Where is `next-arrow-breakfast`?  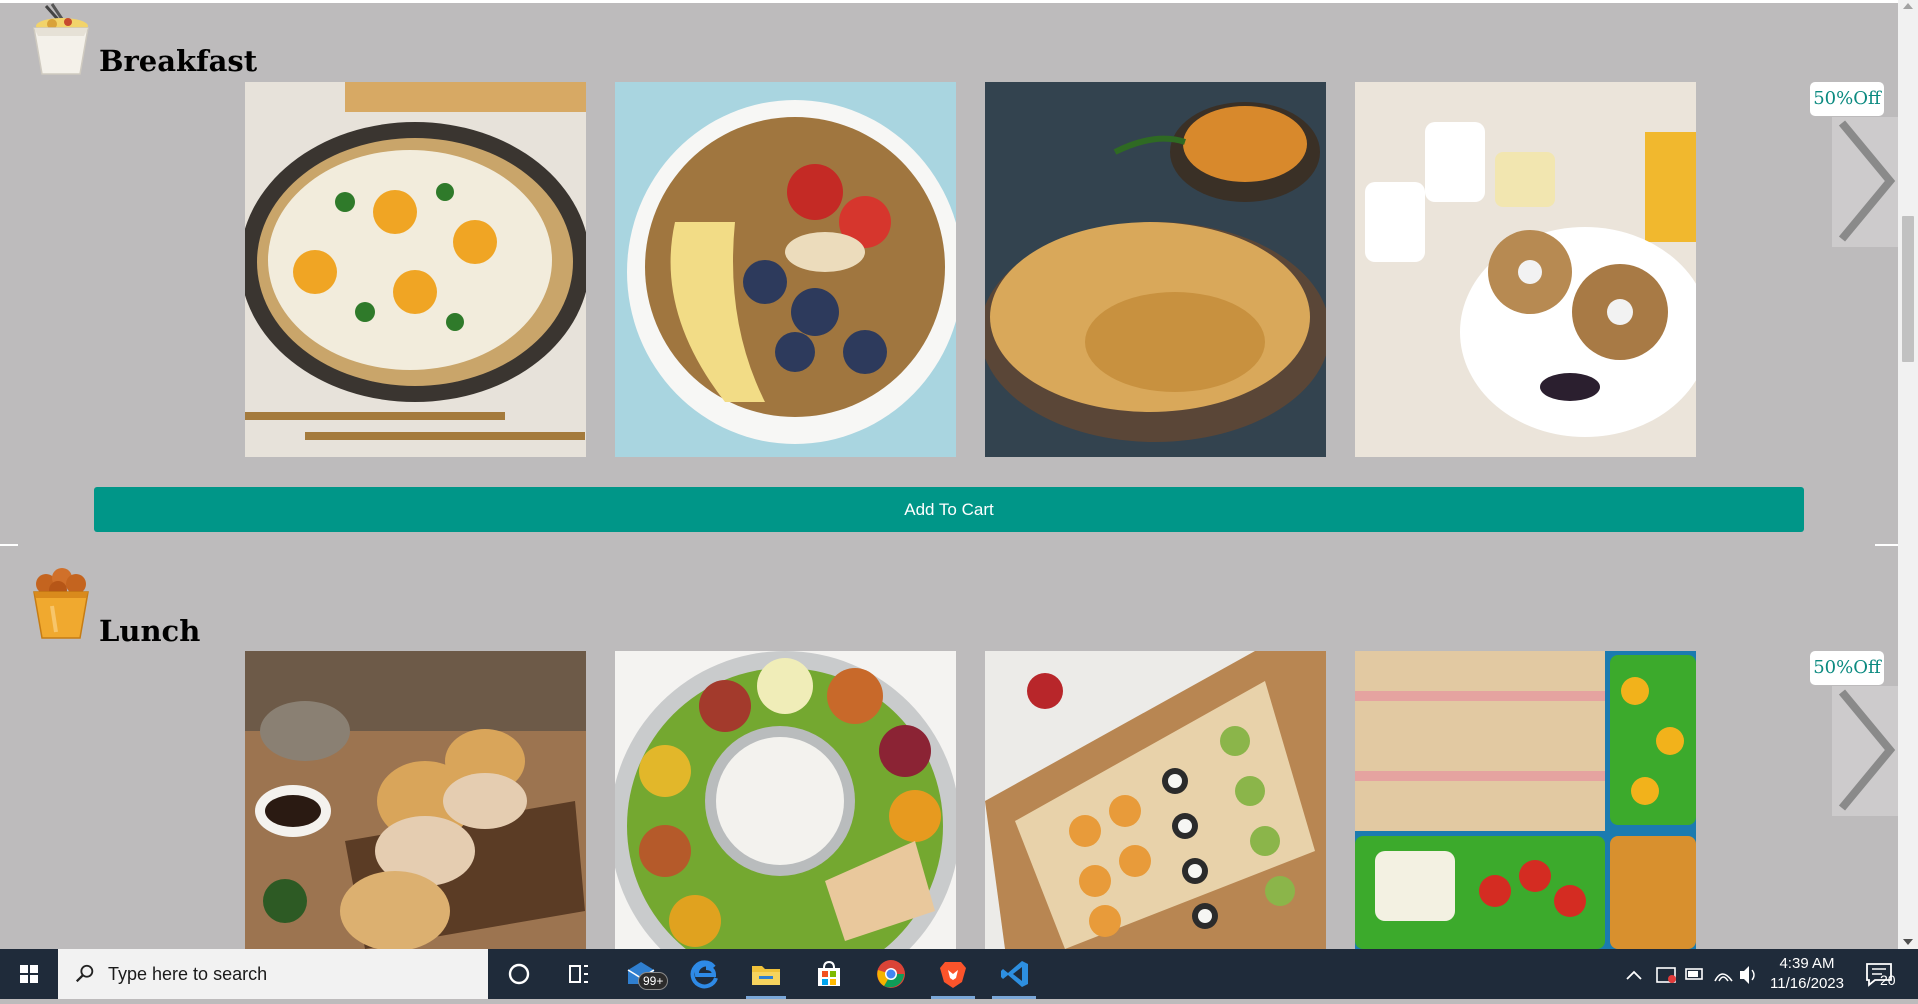
next-arrow-breakfast is located at coordinates (1862, 182).